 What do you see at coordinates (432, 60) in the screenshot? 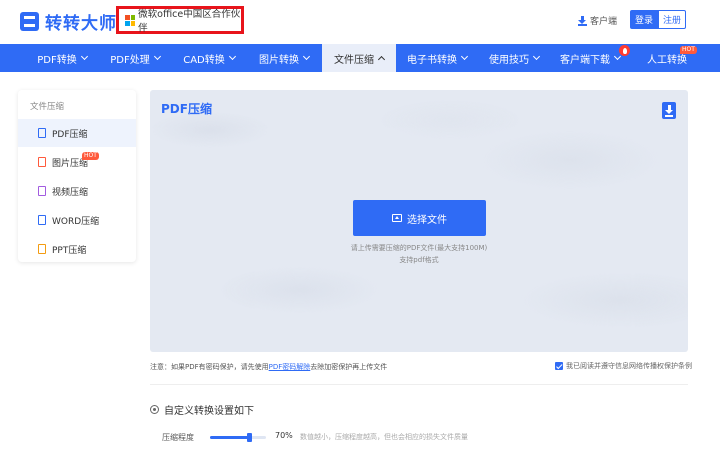
I see `nav-label: 电子书转换` at bounding box center [432, 60].